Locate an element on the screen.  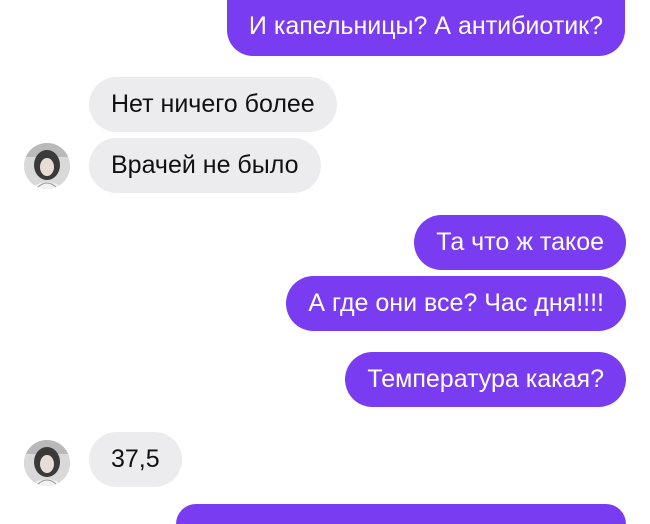
message-outgoing is located at coordinates (401, 514).